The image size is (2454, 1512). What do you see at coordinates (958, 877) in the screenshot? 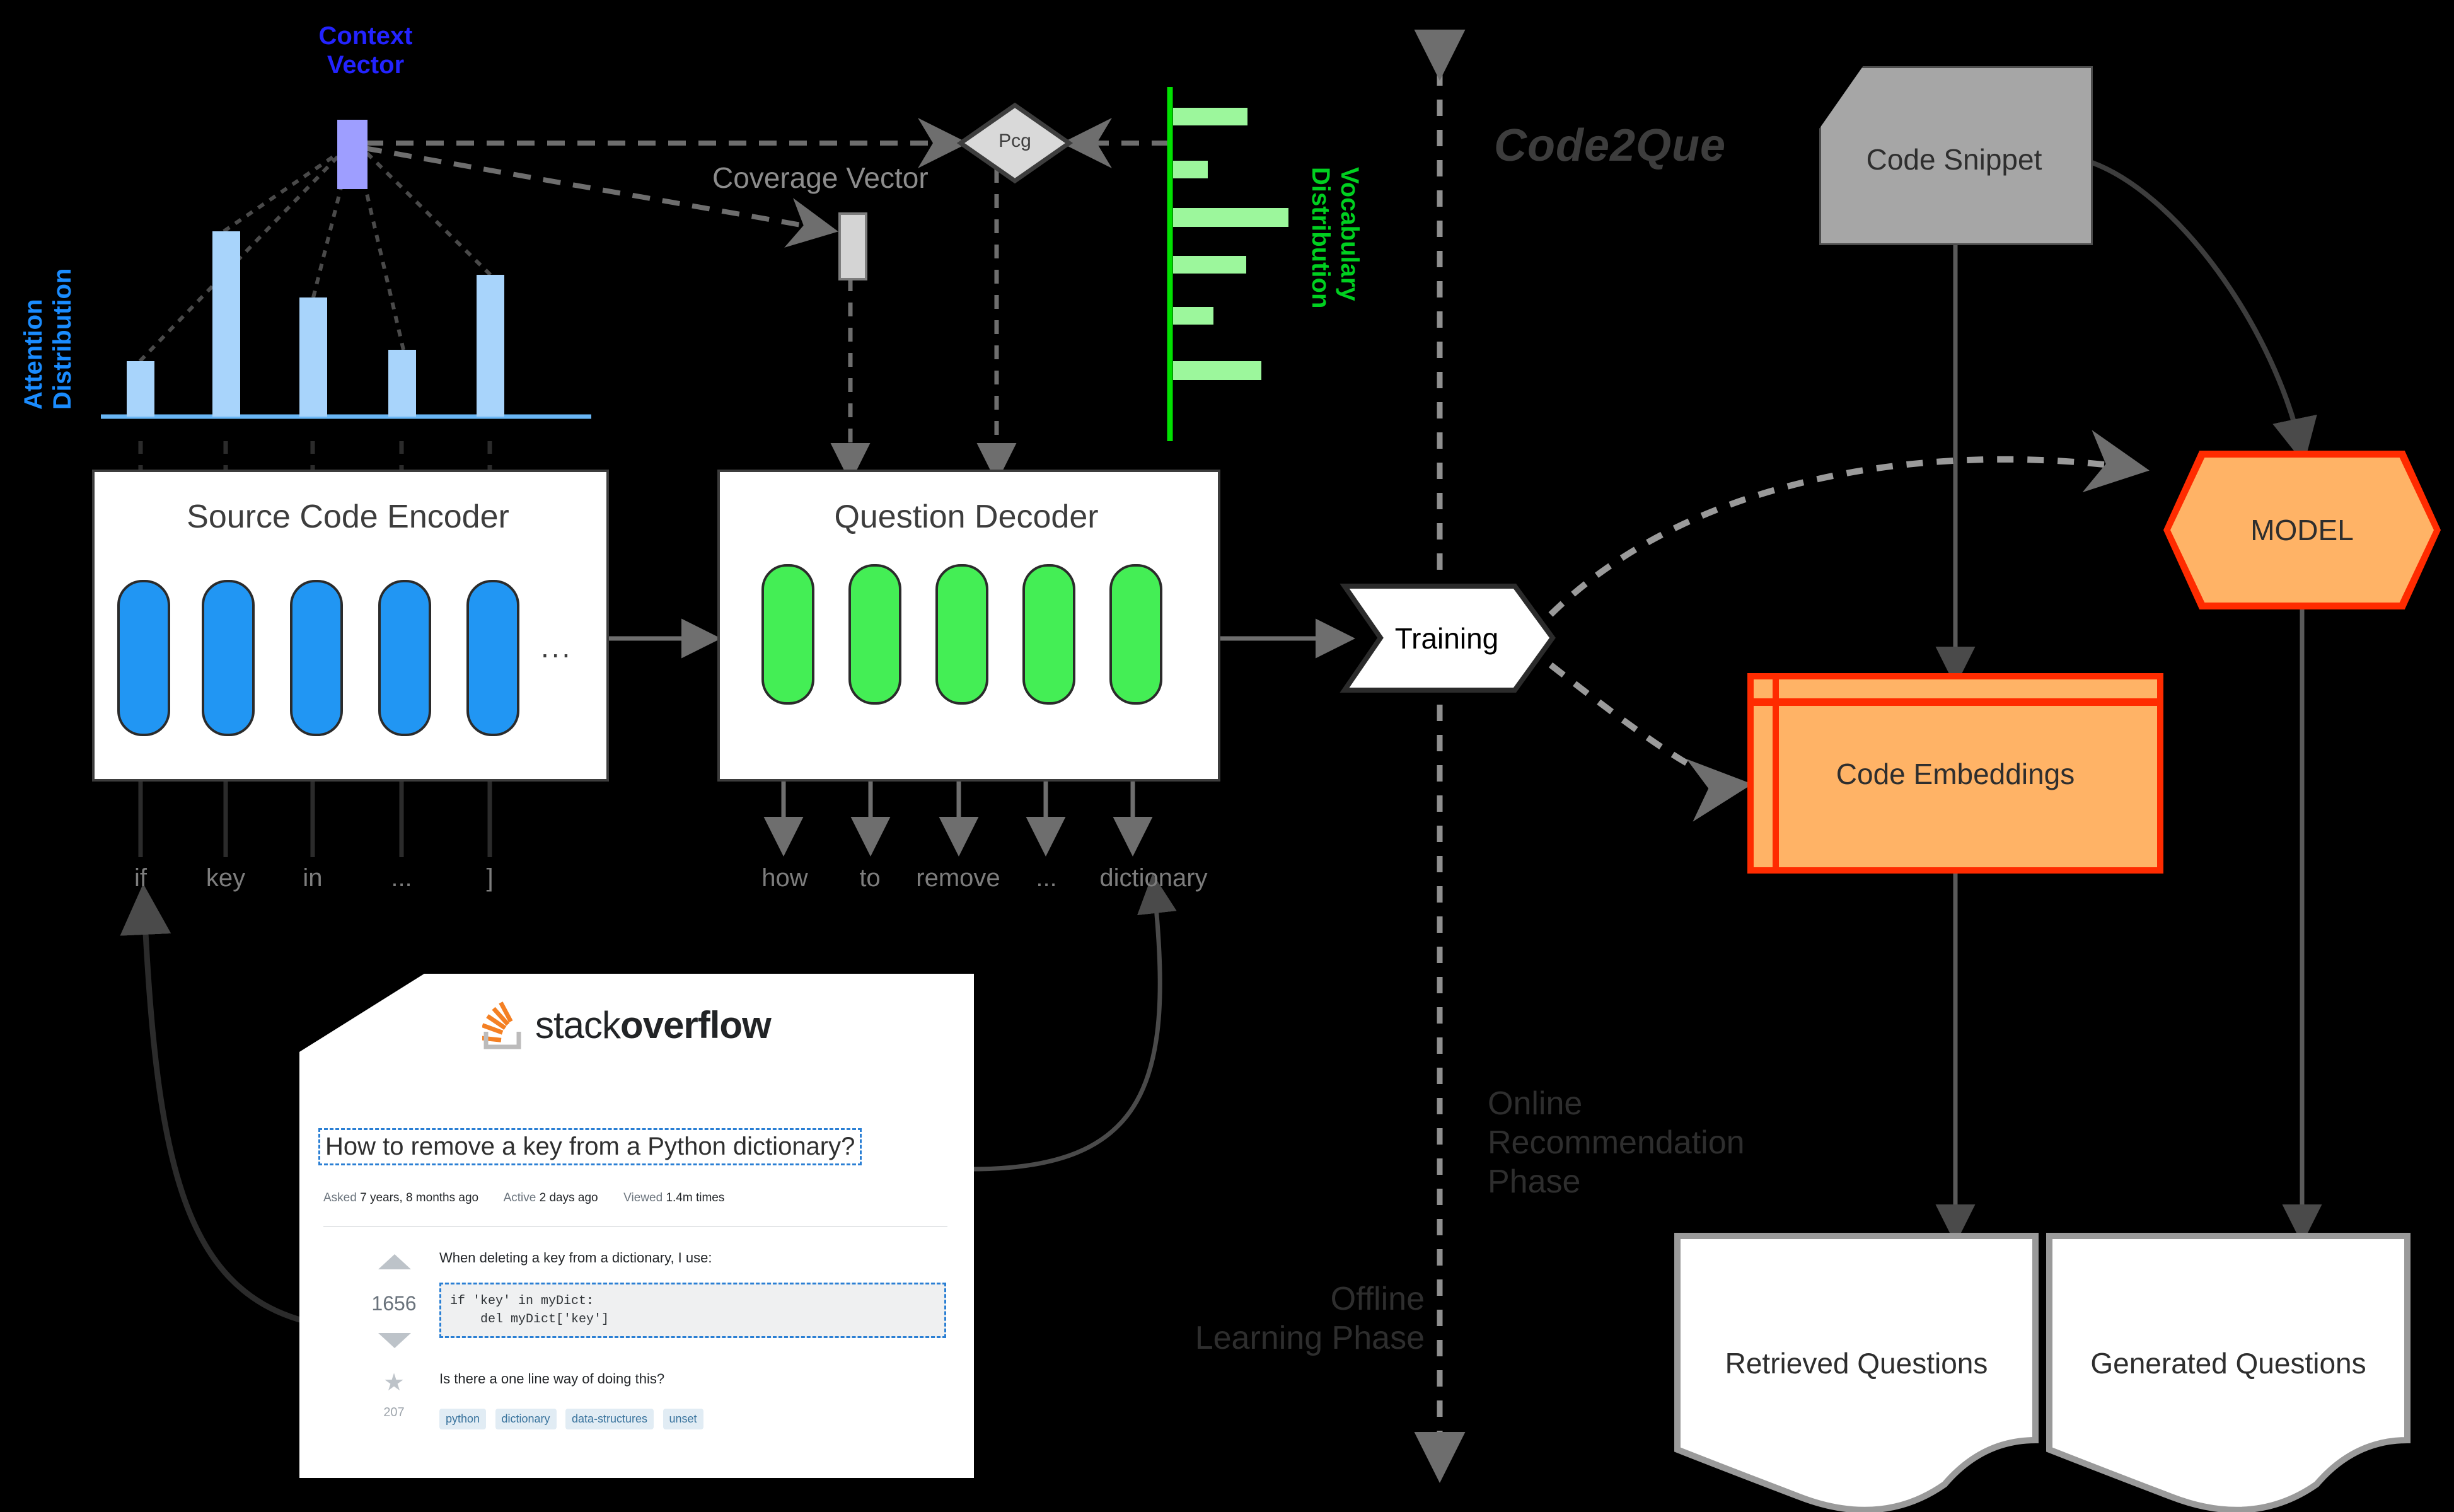
I see `decoder-token: remove` at bounding box center [958, 877].